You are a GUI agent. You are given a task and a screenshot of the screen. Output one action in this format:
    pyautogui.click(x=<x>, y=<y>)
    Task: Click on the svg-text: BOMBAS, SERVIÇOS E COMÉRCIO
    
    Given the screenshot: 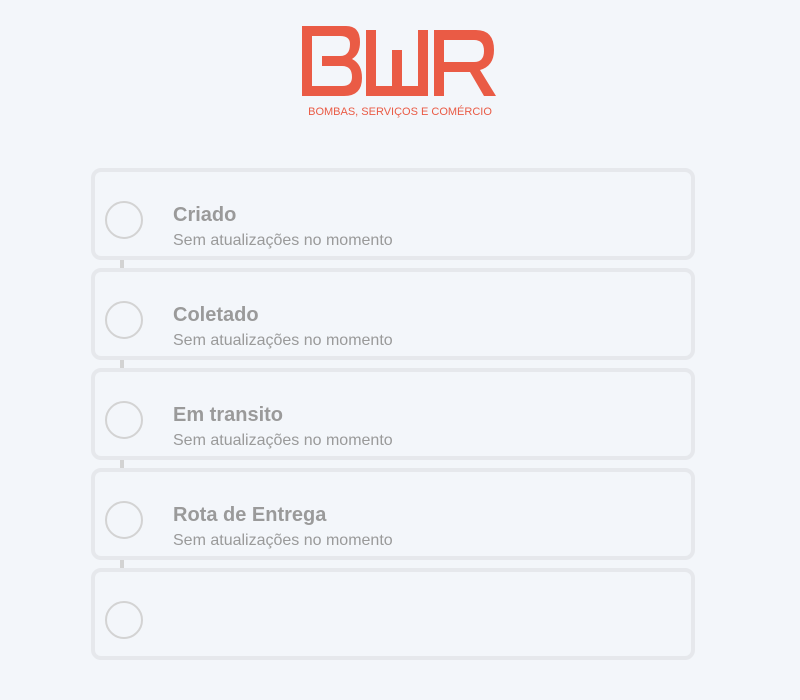 What is the action you would take?
    pyautogui.click(x=400, y=111)
    